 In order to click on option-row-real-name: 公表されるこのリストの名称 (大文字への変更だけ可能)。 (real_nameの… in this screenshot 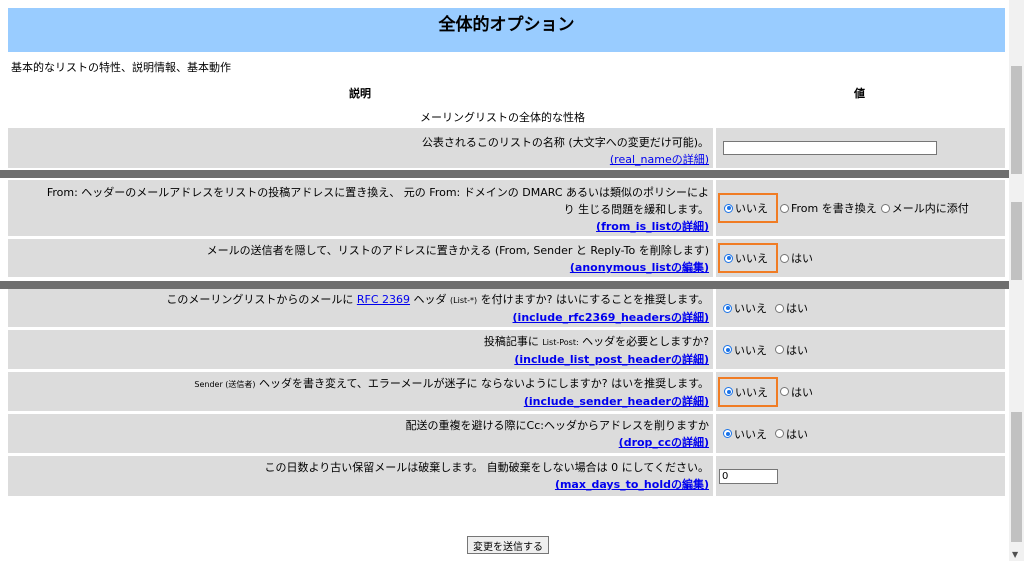, I will do `click(506, 148)`.